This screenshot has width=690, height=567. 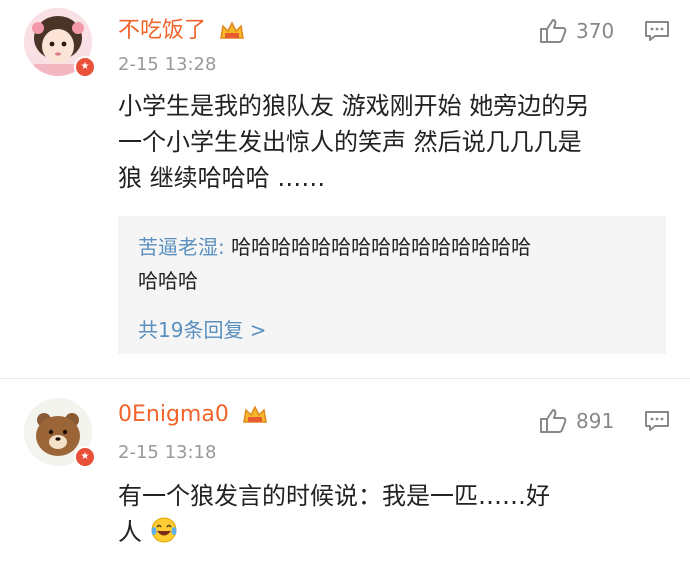 What do you see at coordinates (167, 452) in the screenshot?
I see `timestamp: 2-15 13:18` at bounding box center [167, 452].